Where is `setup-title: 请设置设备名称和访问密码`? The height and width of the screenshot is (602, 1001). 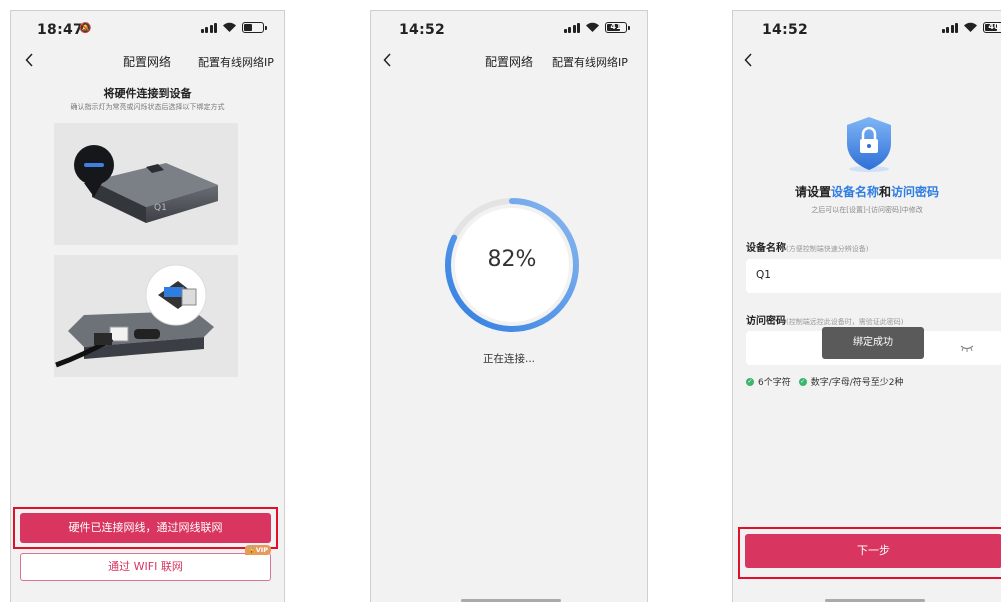
setup-title: 请设置设备名称和访问密码 is located at coordinates (867, 191).